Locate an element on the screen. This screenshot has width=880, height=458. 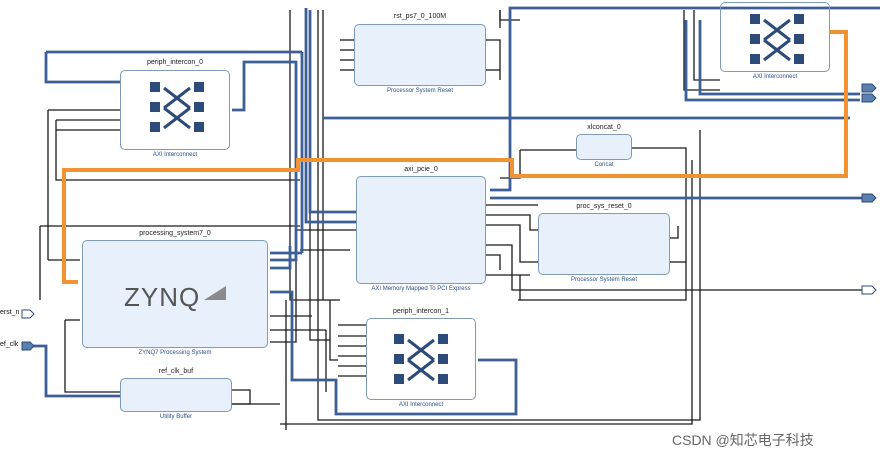
block-axi-interconnect-top is located at coordinates (775, 37).